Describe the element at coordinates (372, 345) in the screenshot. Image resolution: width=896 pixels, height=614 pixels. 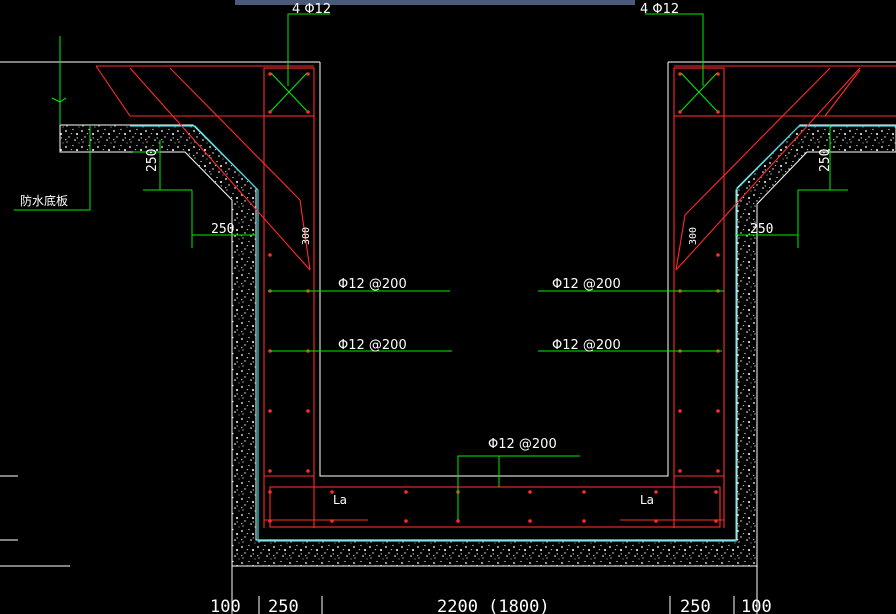
I see `left-bar-label-2: Φ12 @200` at that location.